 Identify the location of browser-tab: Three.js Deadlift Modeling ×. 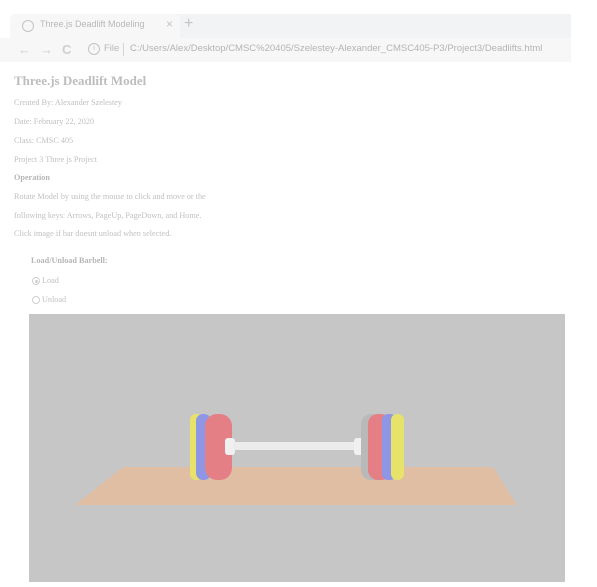
(95, 26).